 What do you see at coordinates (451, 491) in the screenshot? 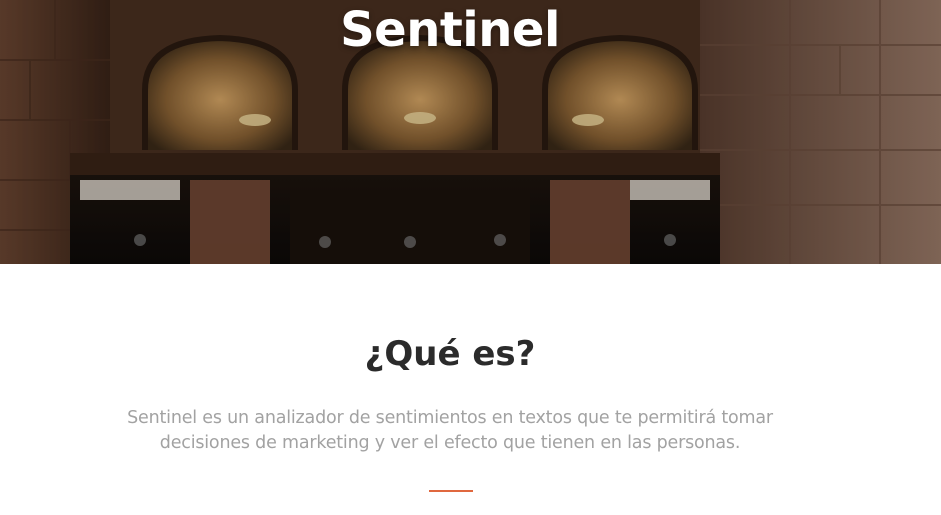
I see `accent-divider` at bounding box center [451, 491].